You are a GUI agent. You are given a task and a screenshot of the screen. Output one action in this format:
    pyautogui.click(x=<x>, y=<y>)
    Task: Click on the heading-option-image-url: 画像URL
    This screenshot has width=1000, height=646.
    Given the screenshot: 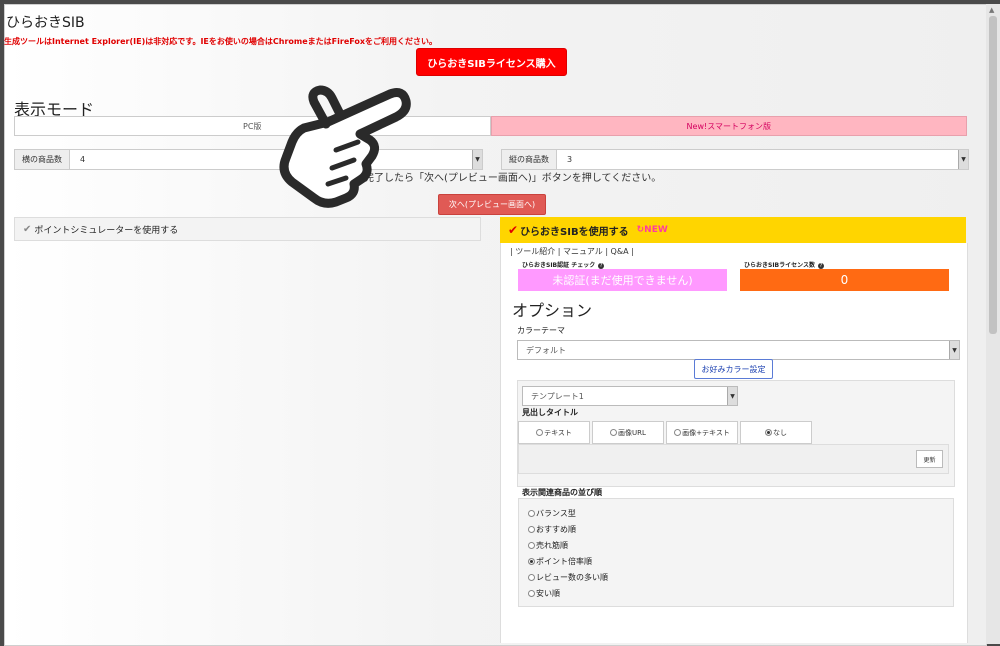 What is the action you would take?
    pyautogui.click(x=628, y=432)
    